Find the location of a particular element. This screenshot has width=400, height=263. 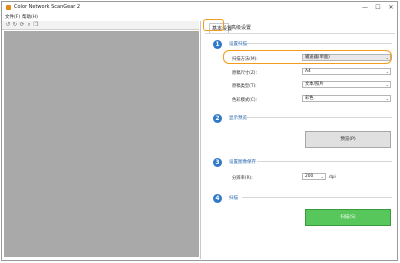

step-1-badge: 1 is located at coordinates (217, 44).